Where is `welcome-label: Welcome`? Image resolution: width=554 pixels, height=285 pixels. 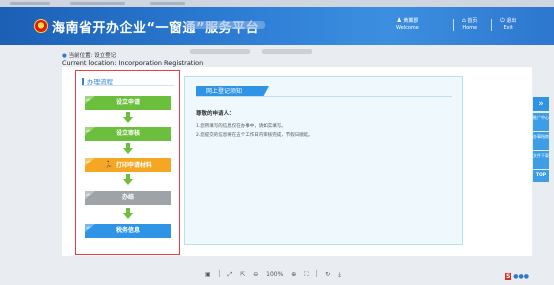
welcome-label: Welcome is located at coordinates (407, 28).